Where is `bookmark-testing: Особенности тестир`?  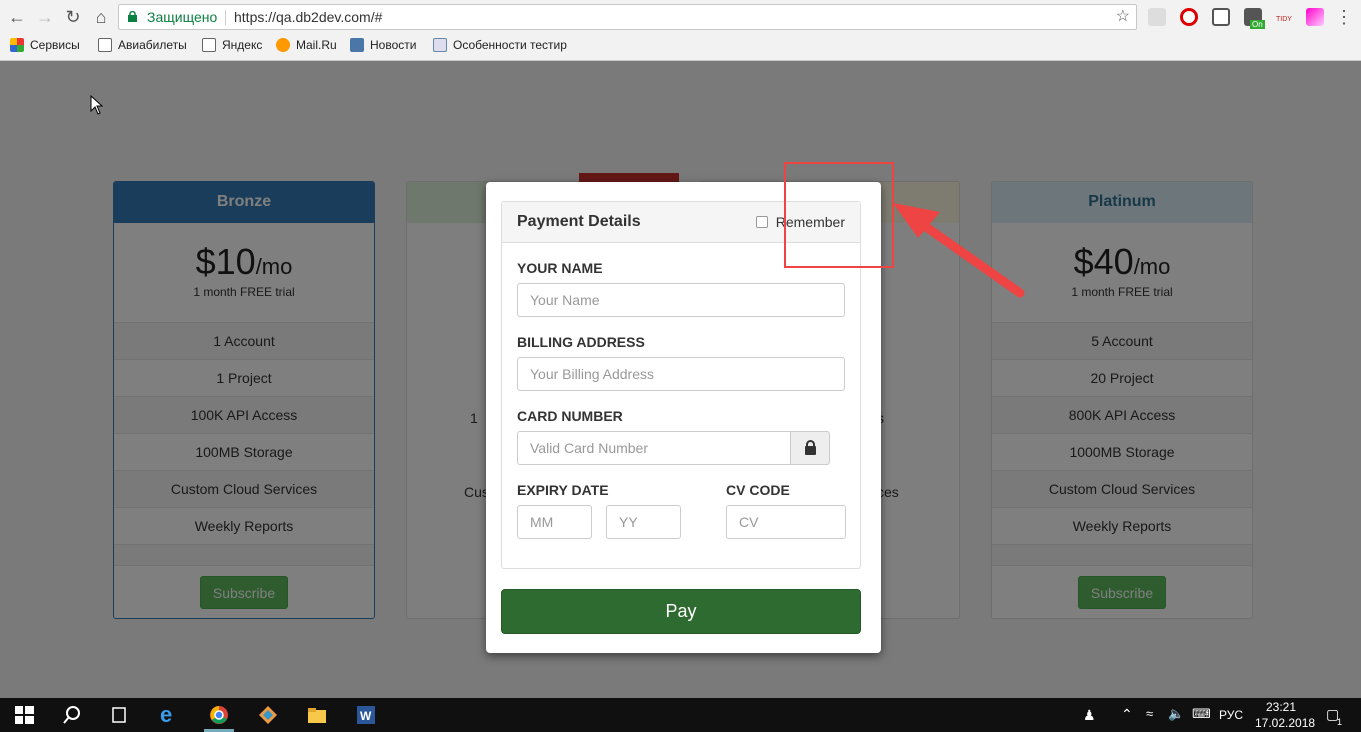 bookmark-testing: Особенности тестир is located at coordinates (500, 45).